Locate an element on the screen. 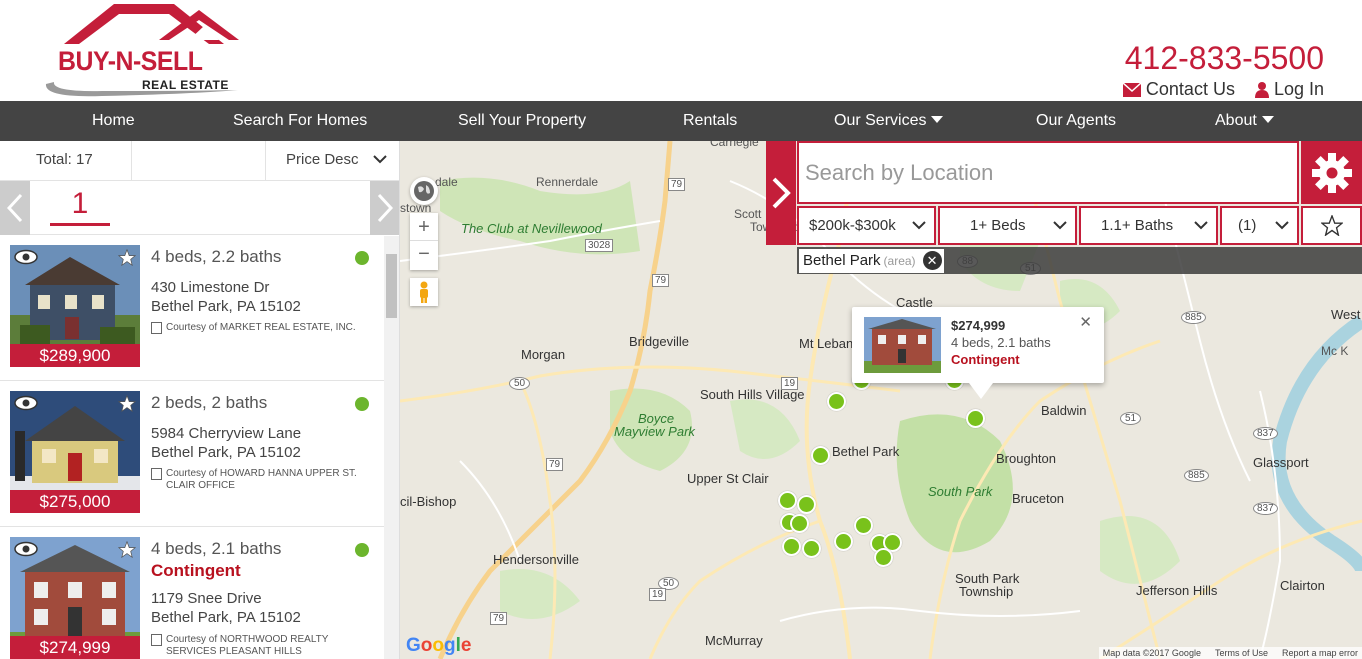  beds-filter: 1+ Beds is located at coordinates (1007, 225).